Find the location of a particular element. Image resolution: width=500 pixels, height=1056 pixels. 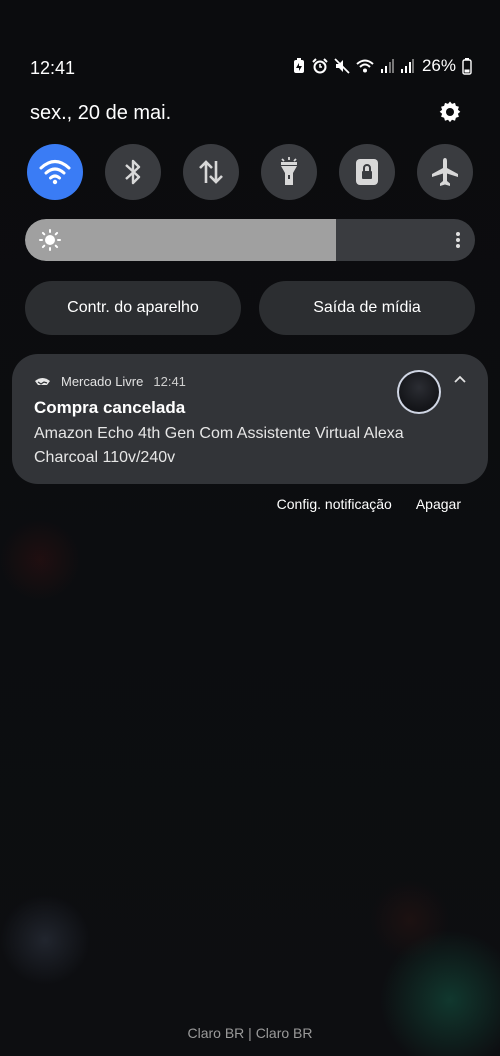

notification-header: Mercado Livre 12:41 is located at coordinates (110, 381).